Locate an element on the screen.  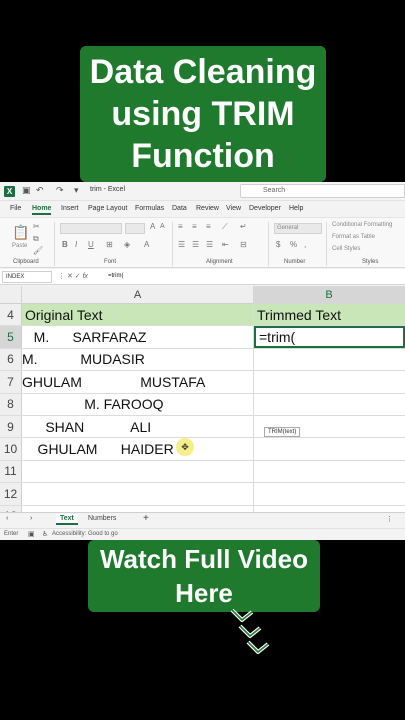
watch-video-banner: Watch Full Video Here is located at coordinates (204, 576).